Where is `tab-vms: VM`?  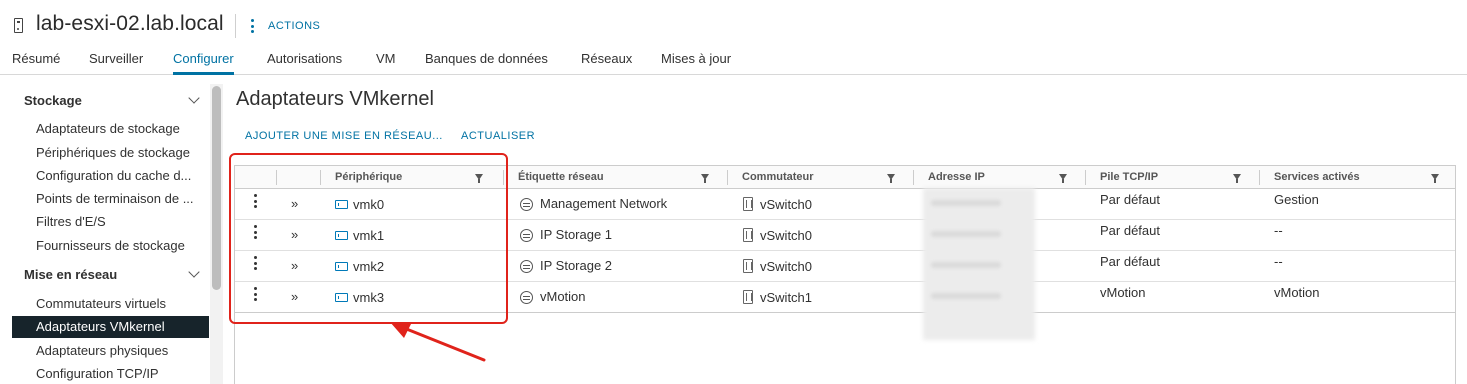
tab-vms: VM is located at coordinates (386, 63).